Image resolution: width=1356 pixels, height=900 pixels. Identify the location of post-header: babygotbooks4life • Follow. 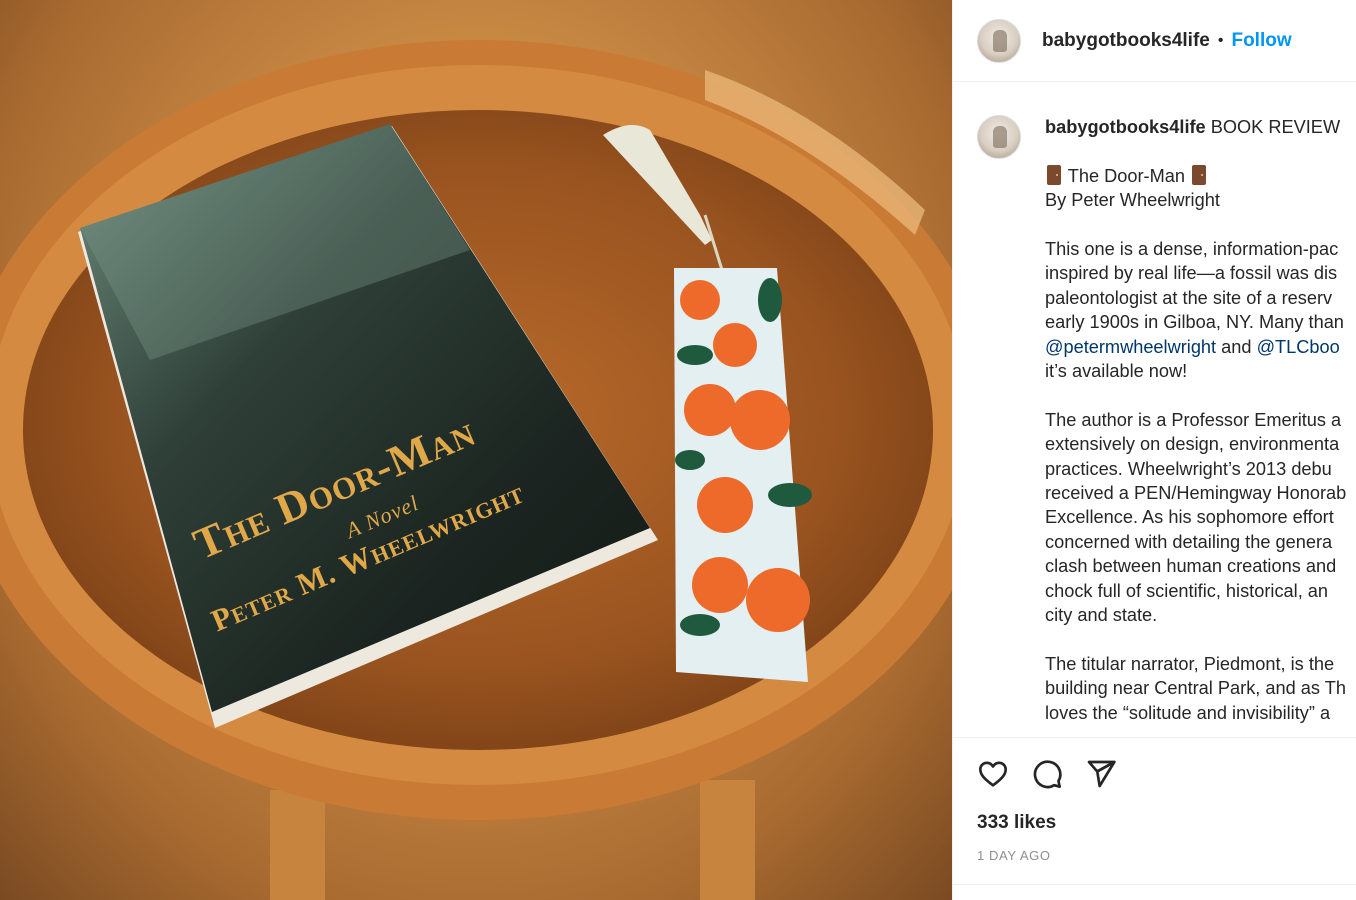
(1154, 41).